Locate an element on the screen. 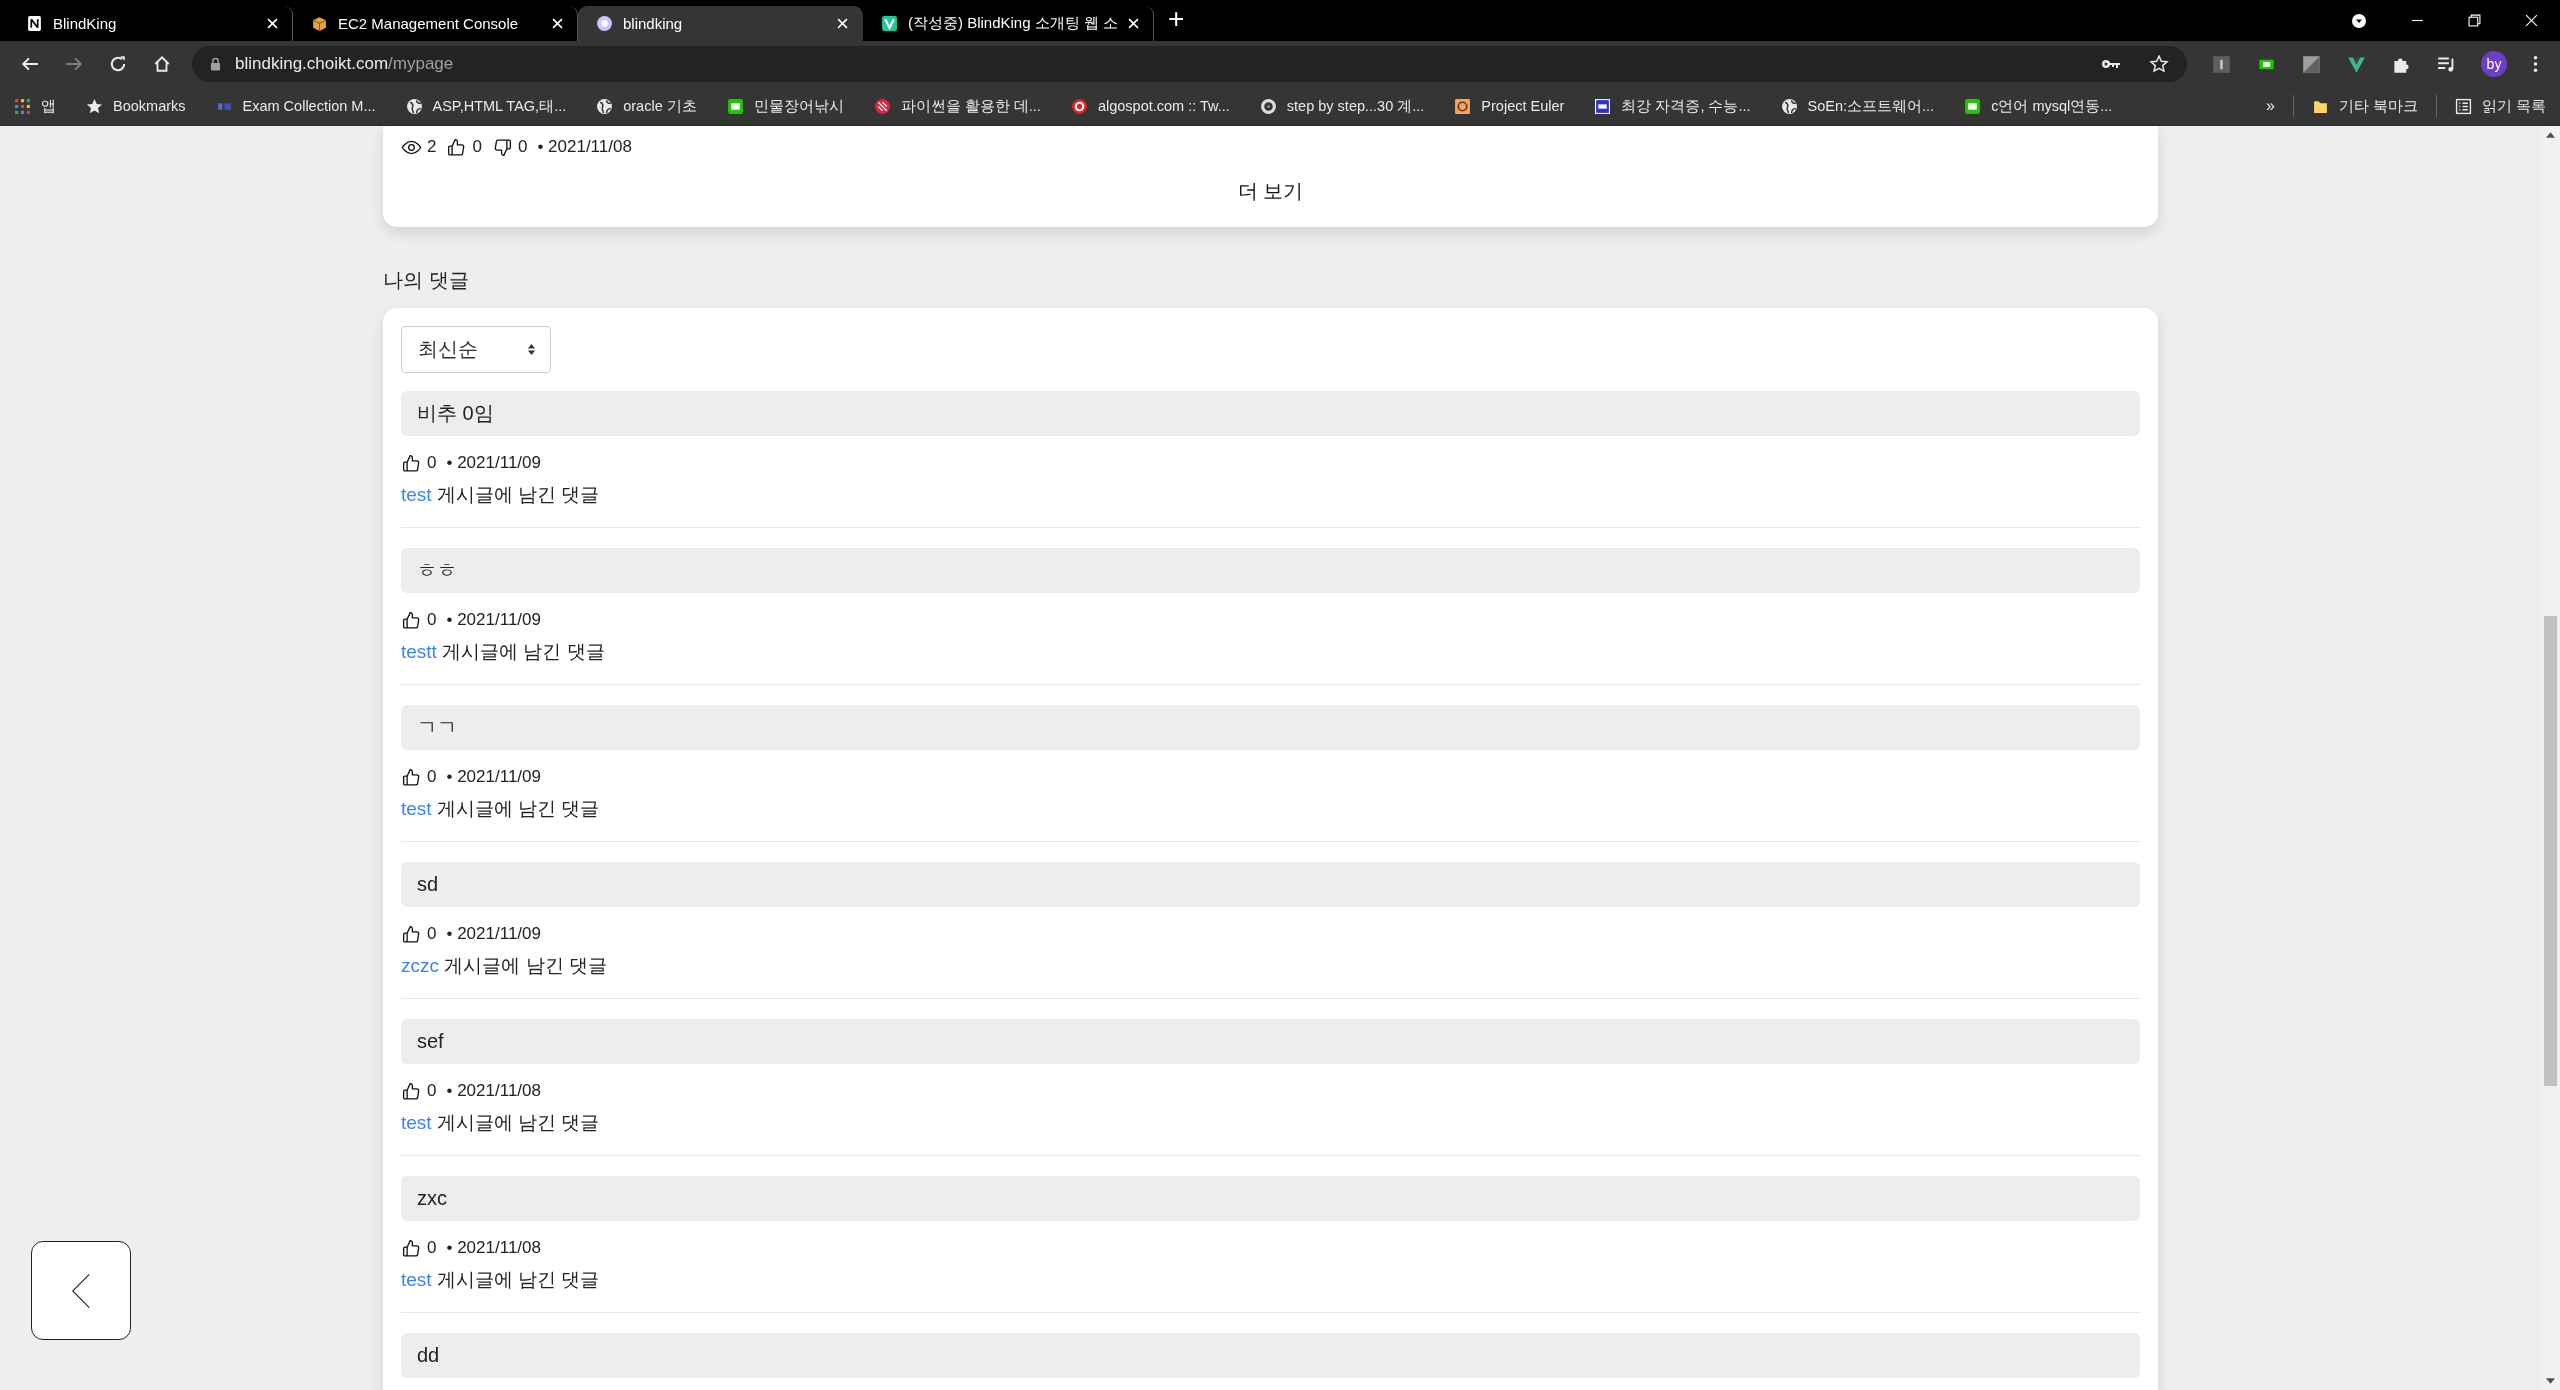 The image size is (2560, 1390). url-text: blindking.choikt.com/mypage is located at coordinates (344, 64).